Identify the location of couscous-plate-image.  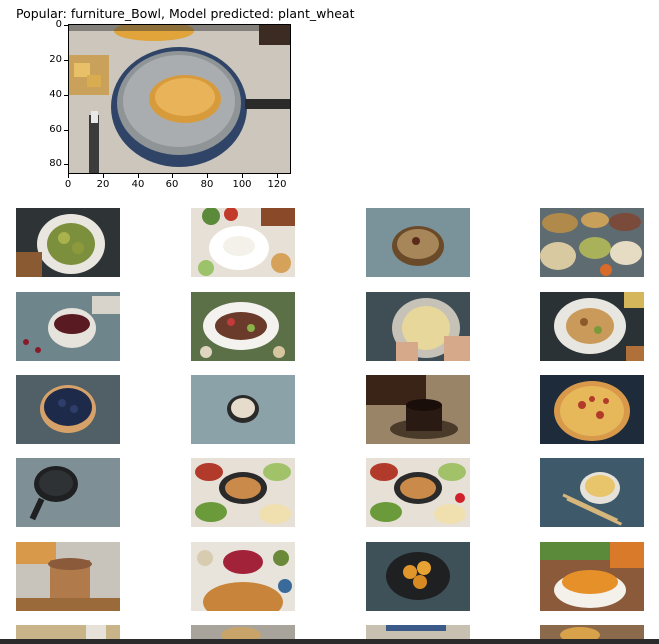
(418, 326).